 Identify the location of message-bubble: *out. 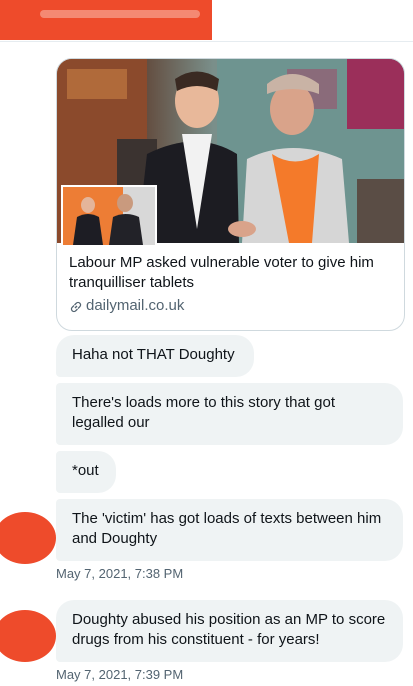
(86, 472).